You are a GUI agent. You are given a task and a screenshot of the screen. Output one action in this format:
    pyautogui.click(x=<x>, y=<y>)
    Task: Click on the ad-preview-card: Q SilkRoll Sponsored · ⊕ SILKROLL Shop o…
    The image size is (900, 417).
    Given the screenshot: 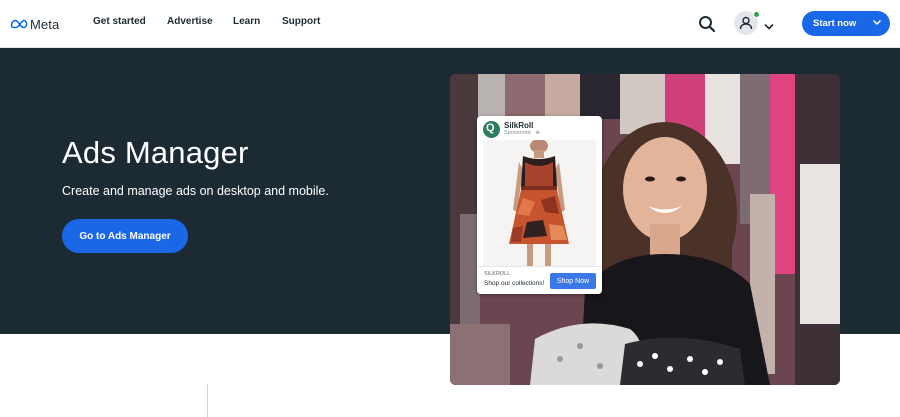 What is the action you would take?
    pyautogui.click(x=539, y=205)
    